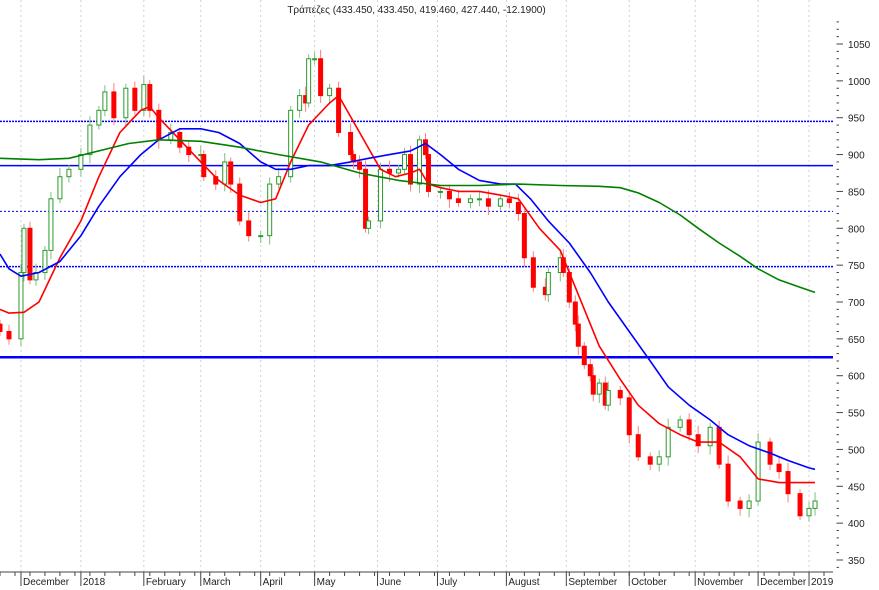 This screenshot has width=879, height=590. I want to click on y-tick-label: 950, so click(856, 119).